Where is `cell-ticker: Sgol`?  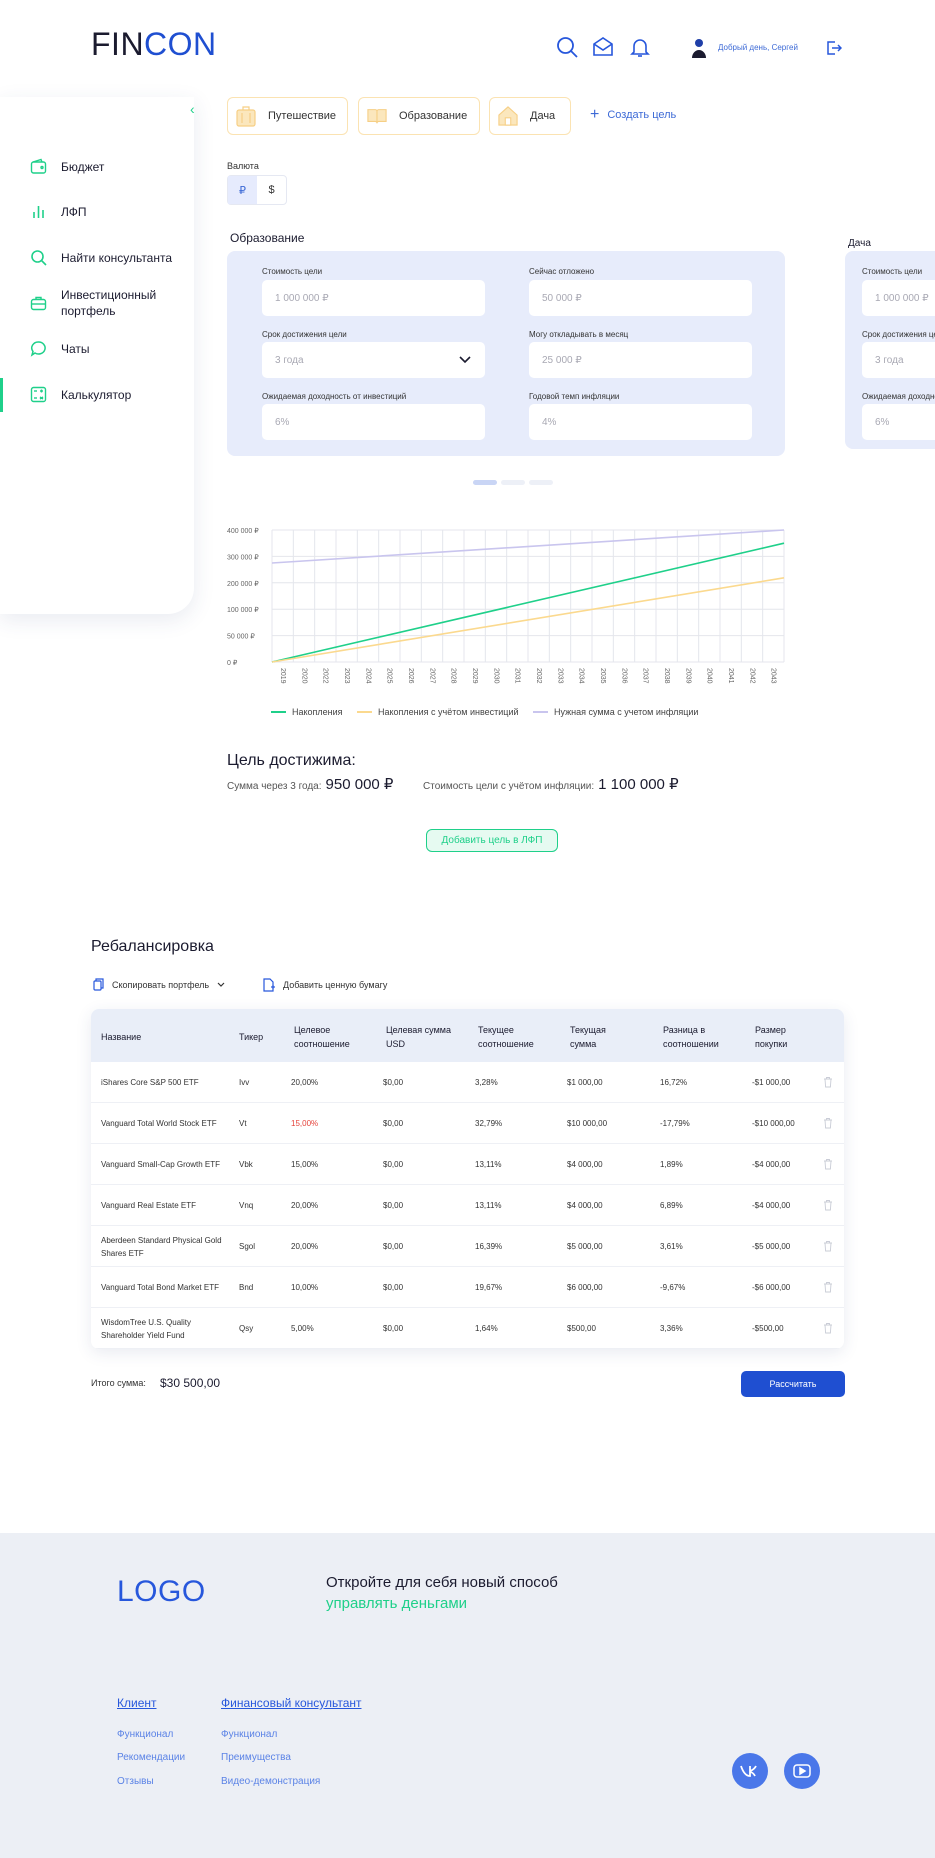 cell-ticker: Sgol is located at coordinates (247, 1246).